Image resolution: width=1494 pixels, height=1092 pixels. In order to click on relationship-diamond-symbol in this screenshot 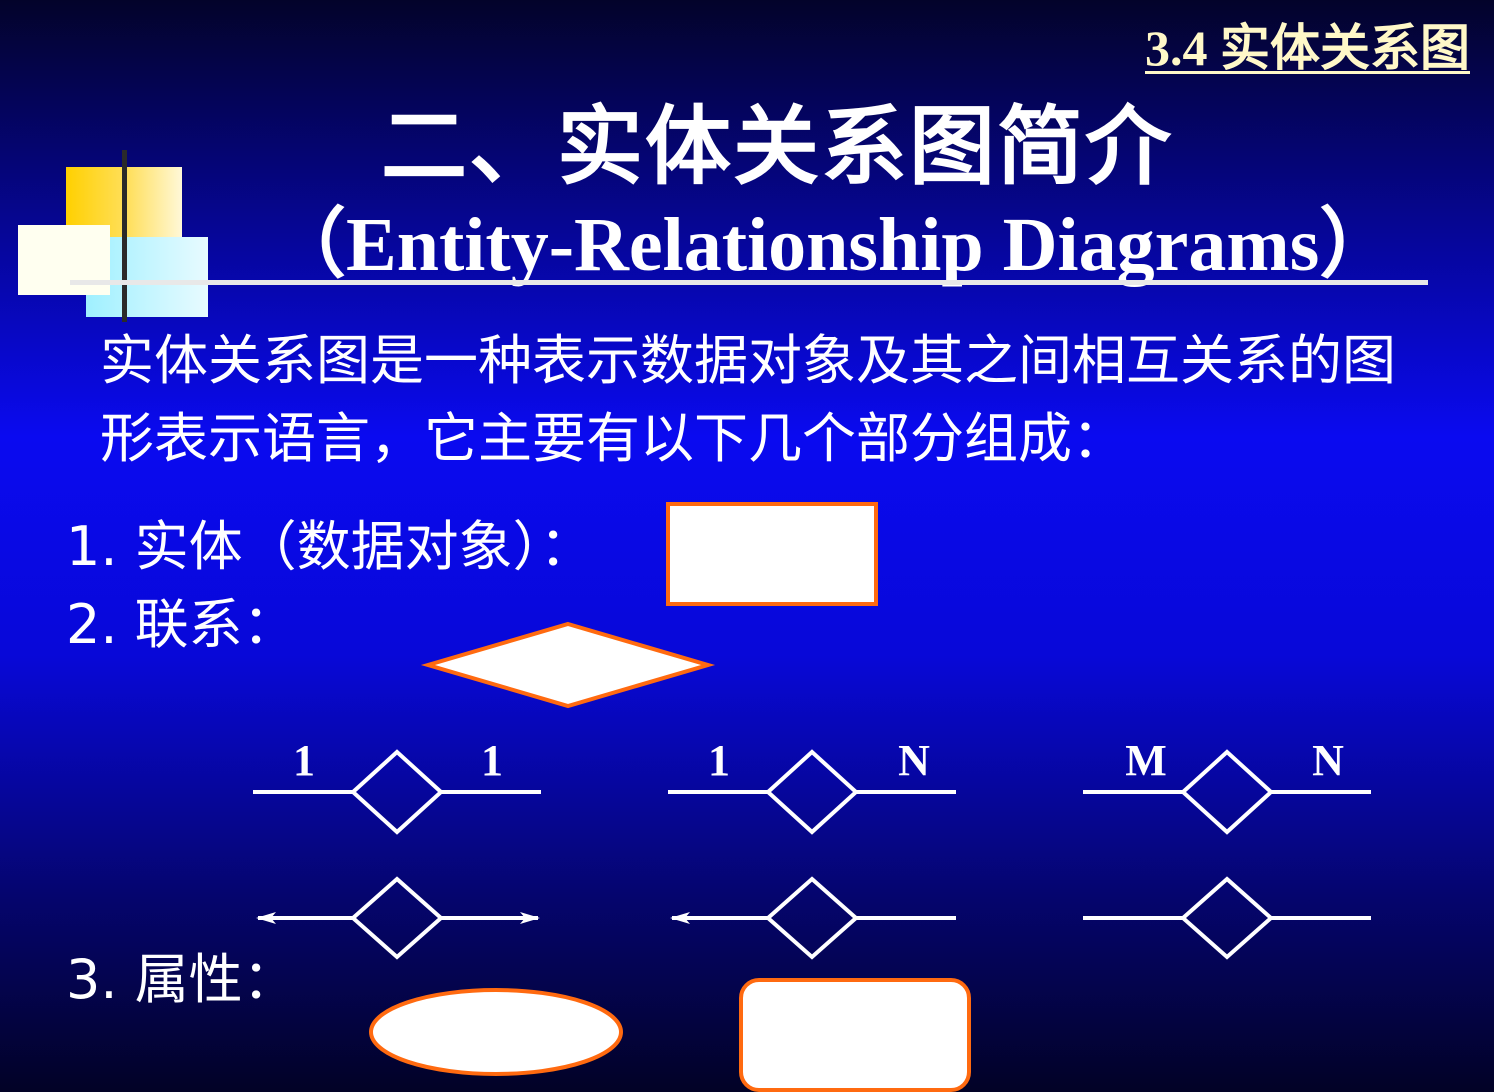, I will do `click(568, 665)`.